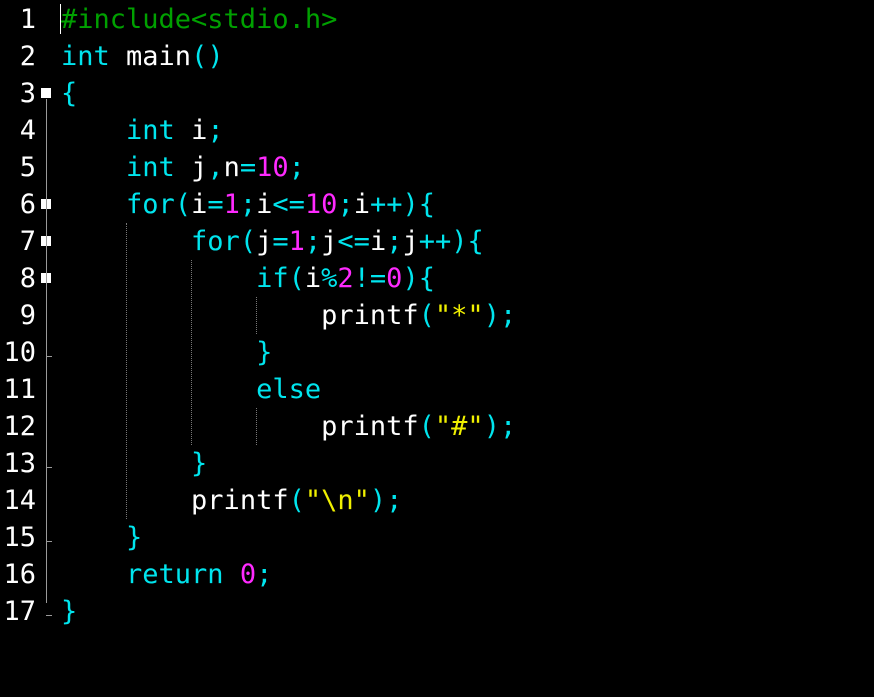  I want to click on line-number: 16, so click(19, 574).